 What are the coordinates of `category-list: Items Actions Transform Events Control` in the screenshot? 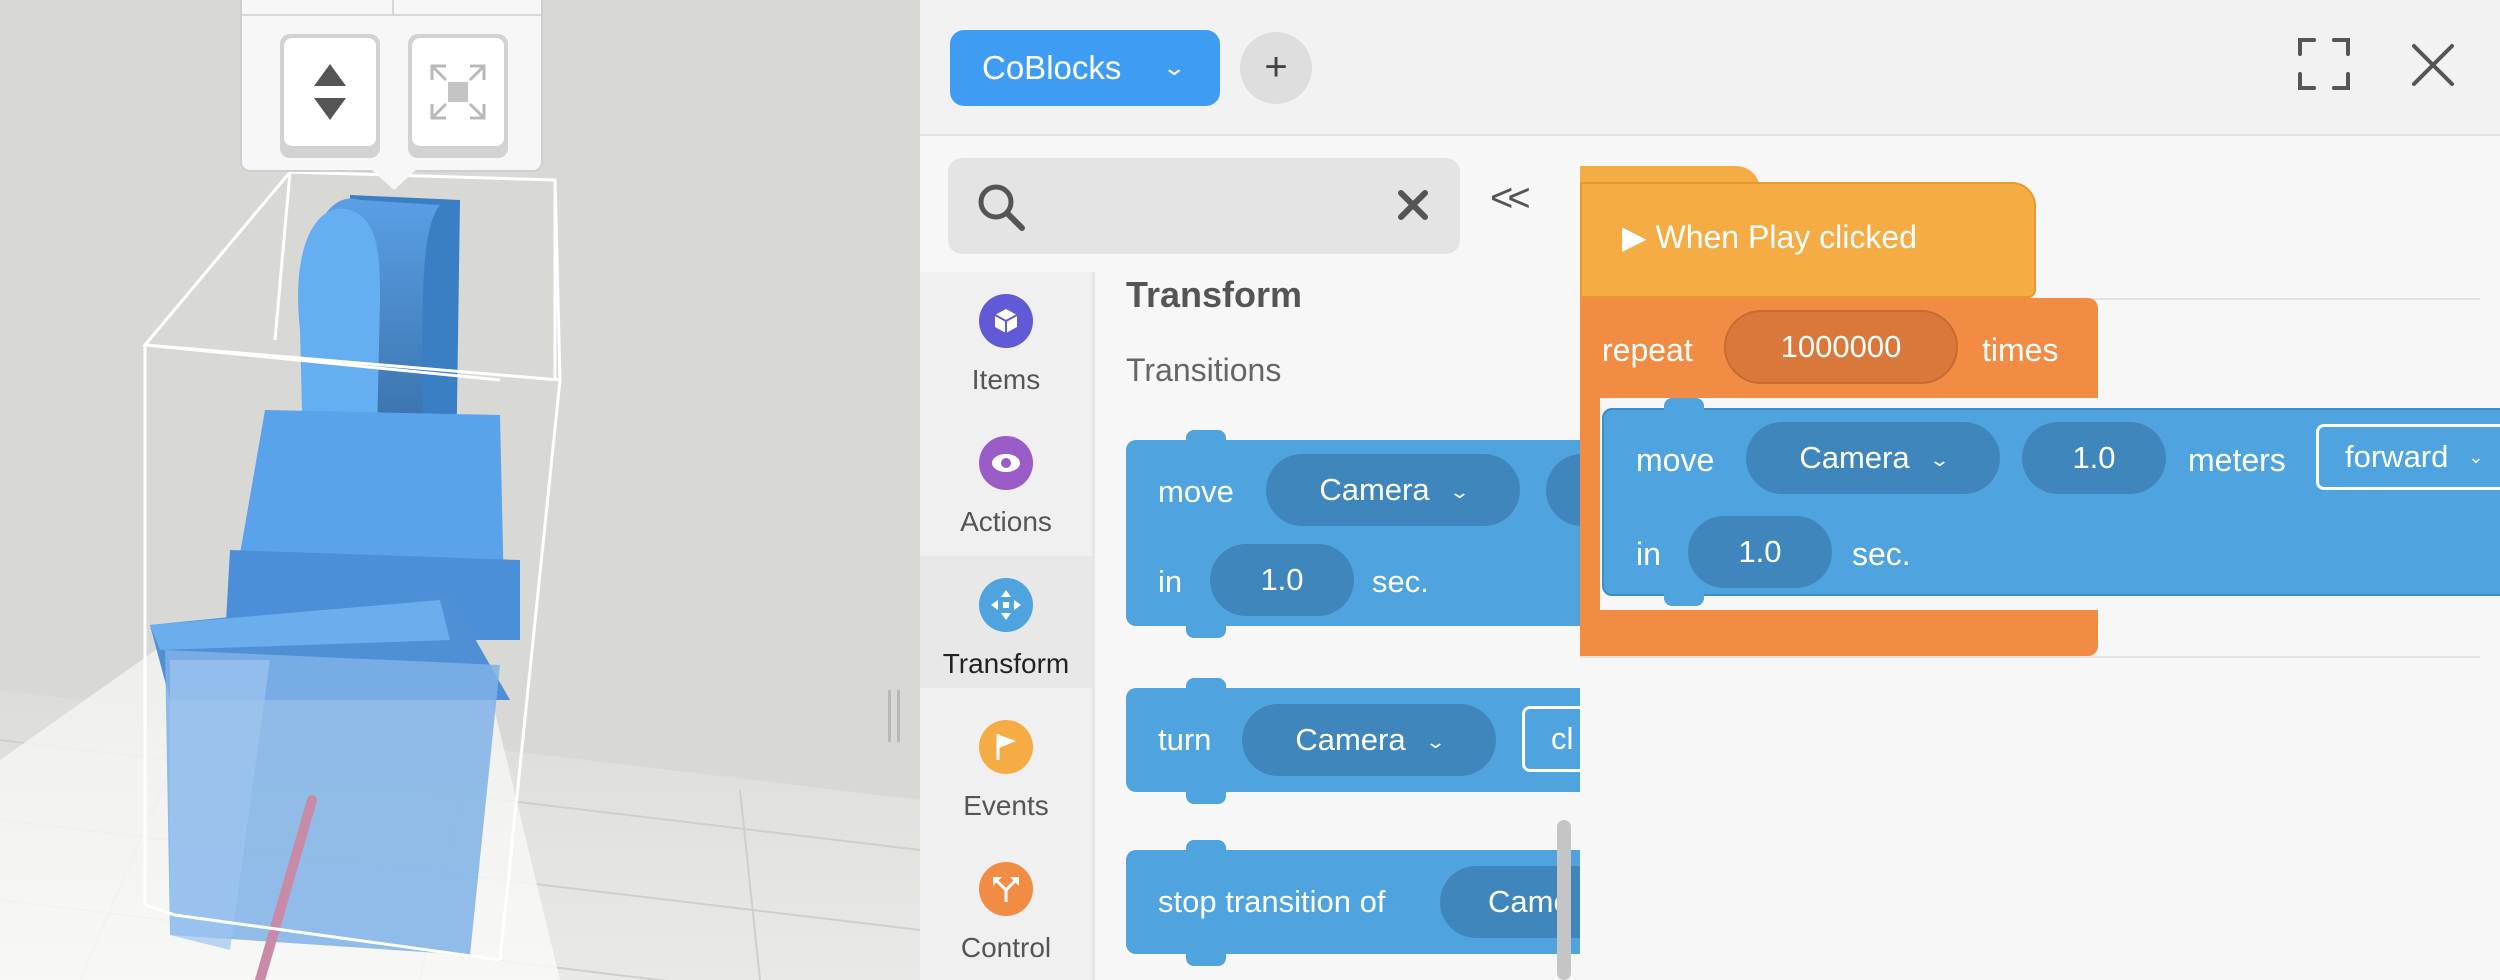 It's located at (1006, 626).